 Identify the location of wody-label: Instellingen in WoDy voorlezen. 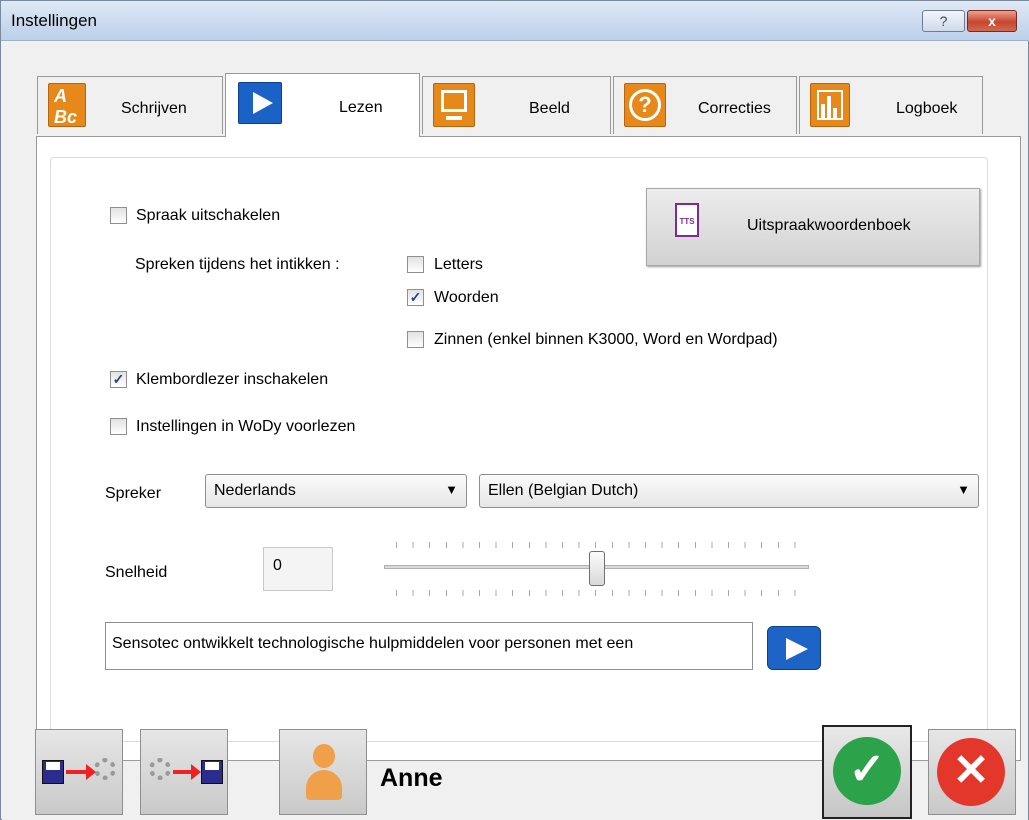
(246, 426).